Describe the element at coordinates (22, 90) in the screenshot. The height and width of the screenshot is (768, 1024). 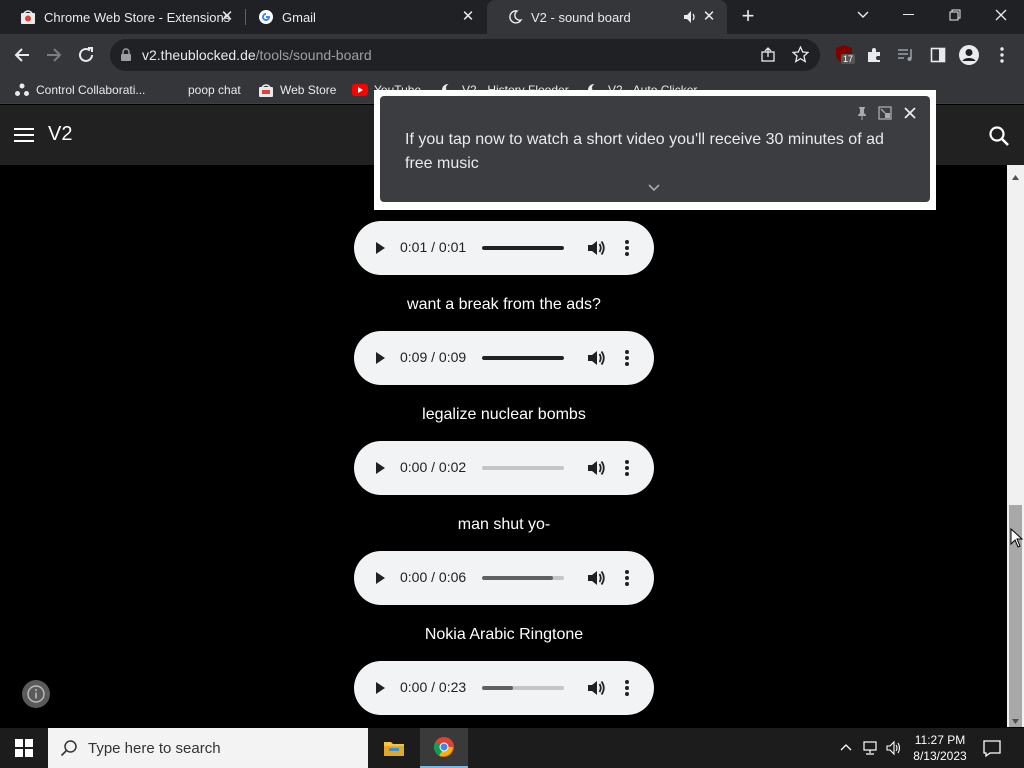
I see `control-icon` at that location.